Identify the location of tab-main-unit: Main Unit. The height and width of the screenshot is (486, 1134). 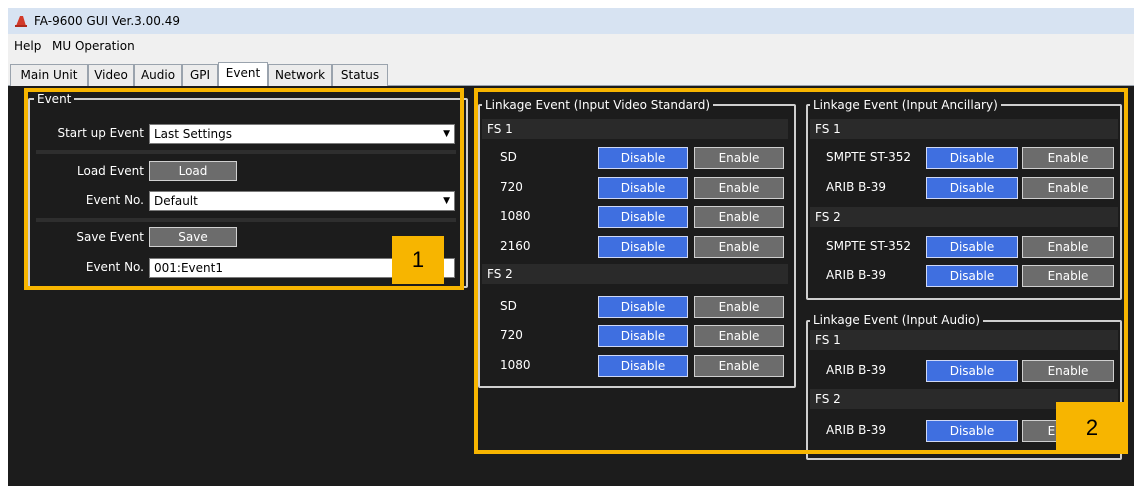
(49, 75).